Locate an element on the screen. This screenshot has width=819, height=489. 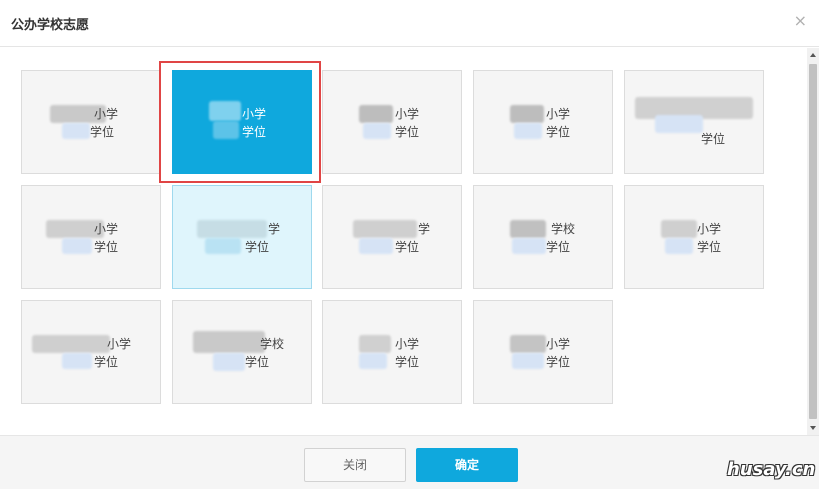
scrollbar-thumb is located at coordinates (813, 241).